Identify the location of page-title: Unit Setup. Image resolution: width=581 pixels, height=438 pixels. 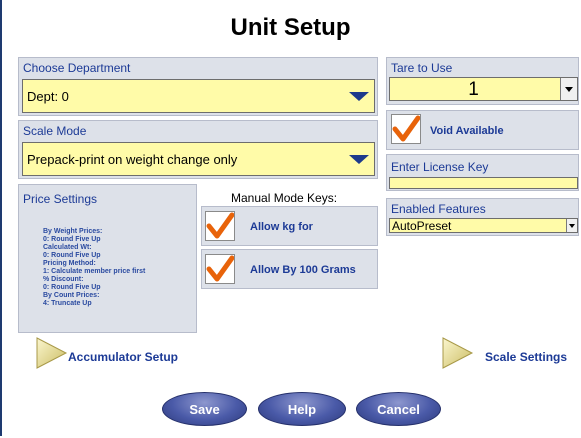
(290, 27).